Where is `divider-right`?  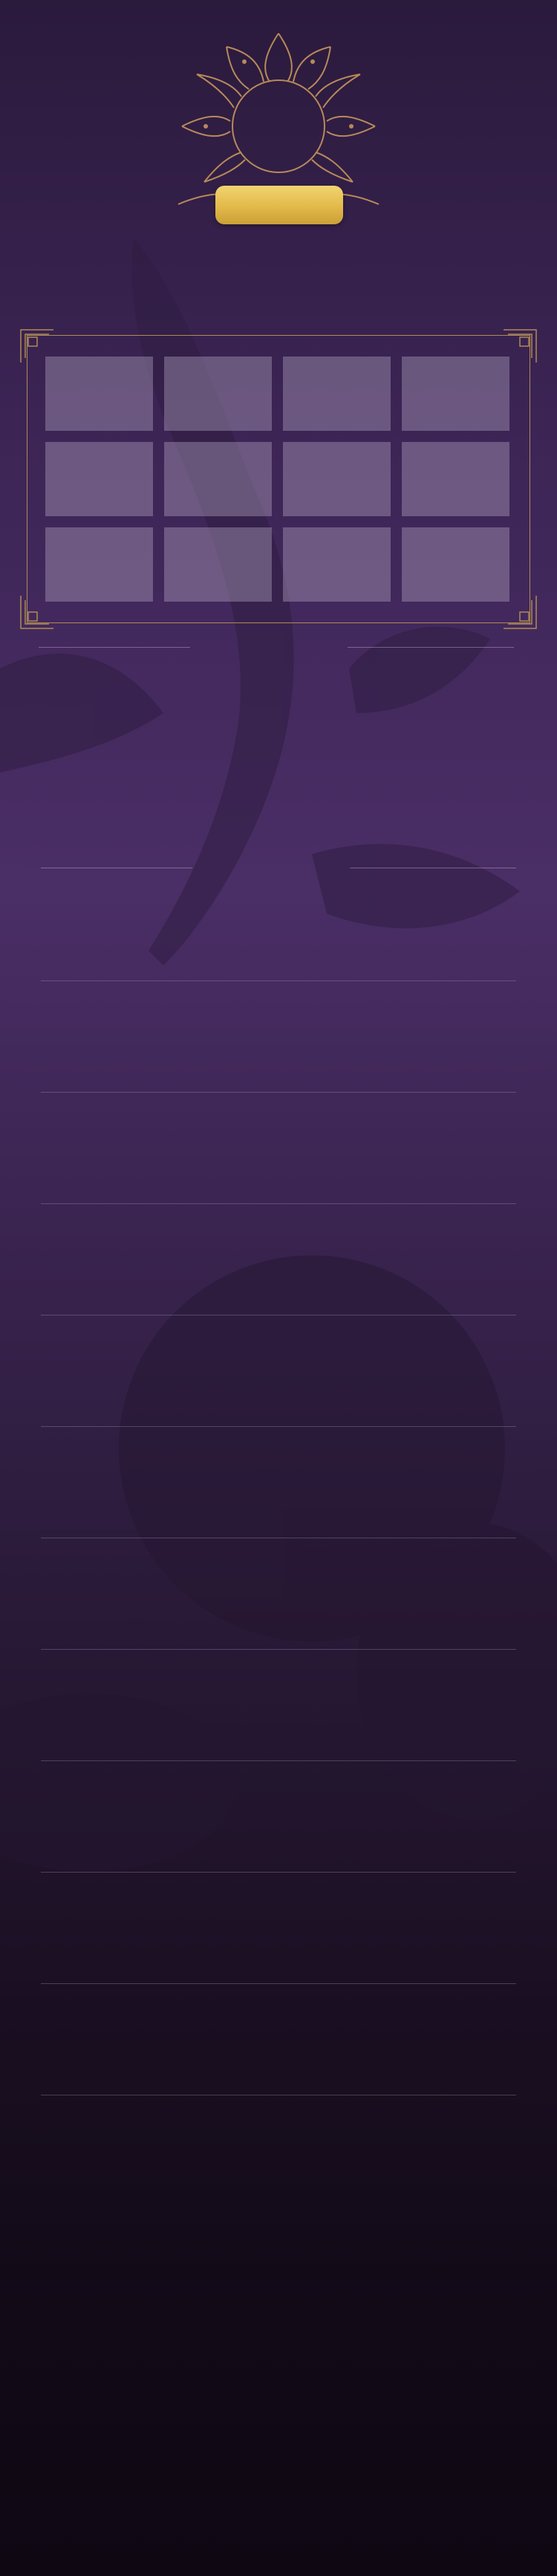 divider-right is located at coordinates (431, 647).